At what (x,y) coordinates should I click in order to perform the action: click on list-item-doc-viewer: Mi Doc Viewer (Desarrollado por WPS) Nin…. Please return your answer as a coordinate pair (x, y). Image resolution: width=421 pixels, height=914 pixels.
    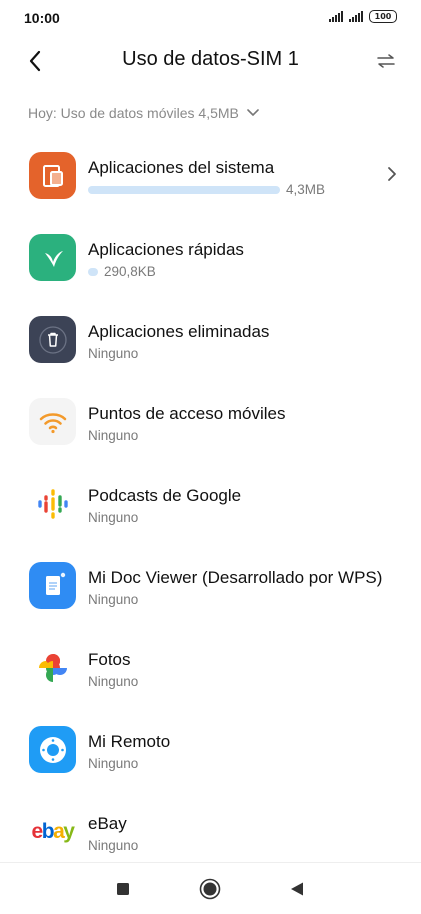
    Looking at the image, I should click on (210, 587).